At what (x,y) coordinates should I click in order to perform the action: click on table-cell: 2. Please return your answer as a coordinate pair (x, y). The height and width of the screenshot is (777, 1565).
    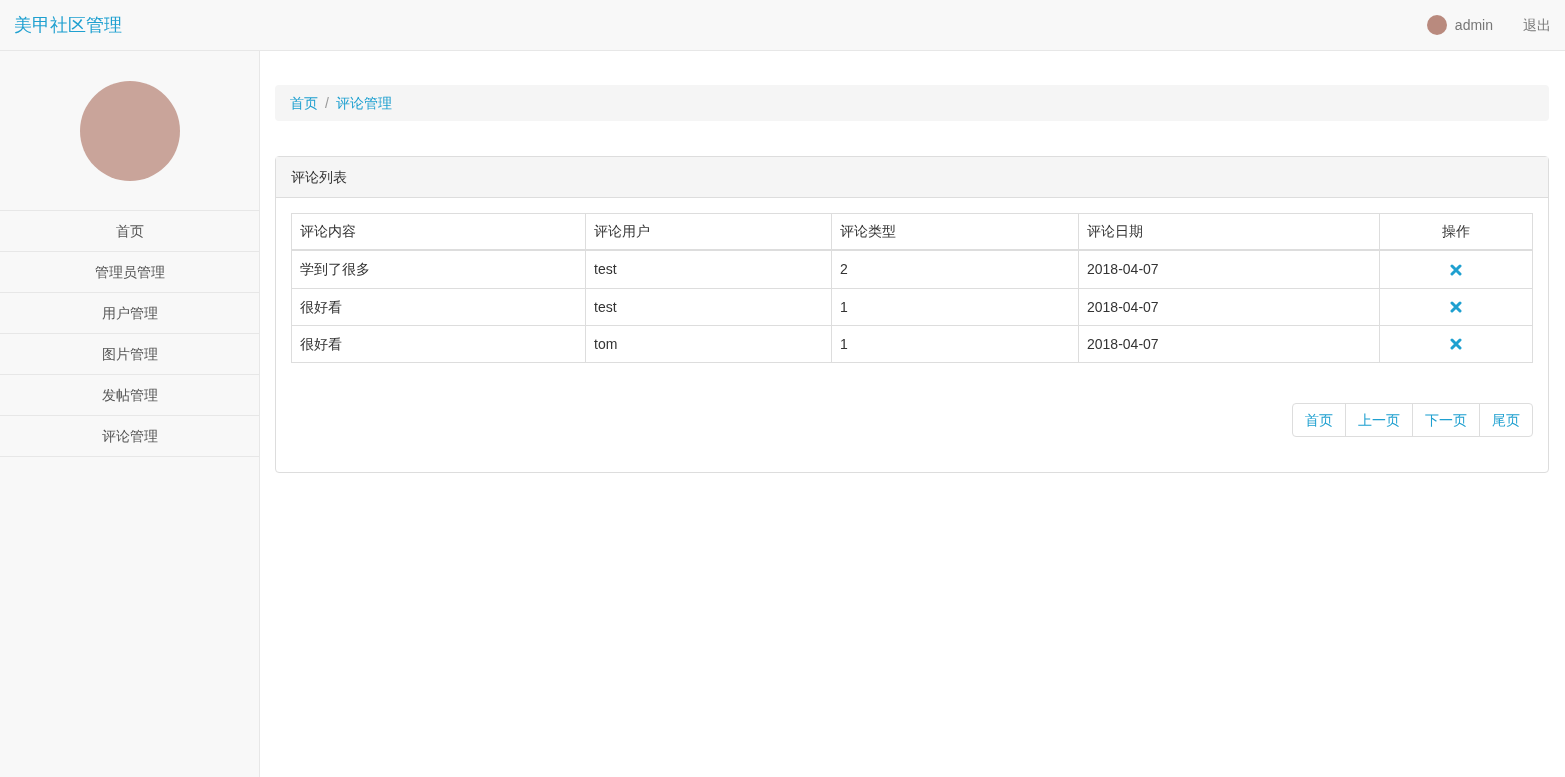
    Looking at the image, I should click on (955, 269).